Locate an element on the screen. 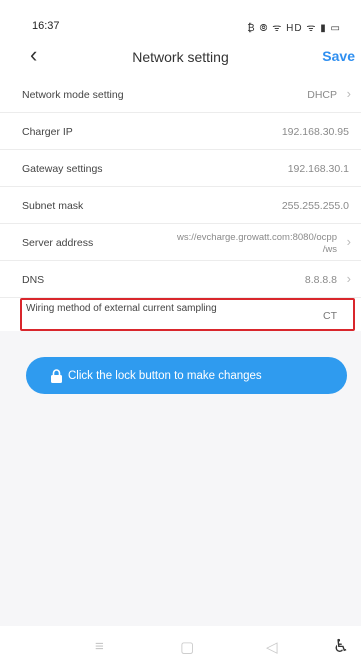  page-title: Network setting is located at coordinates (180, 57).